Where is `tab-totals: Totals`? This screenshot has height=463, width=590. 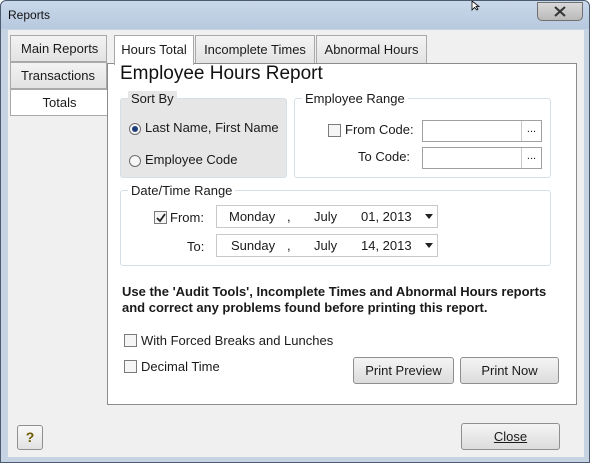
tab-totals: Totals is located at coordinates (59, 102).